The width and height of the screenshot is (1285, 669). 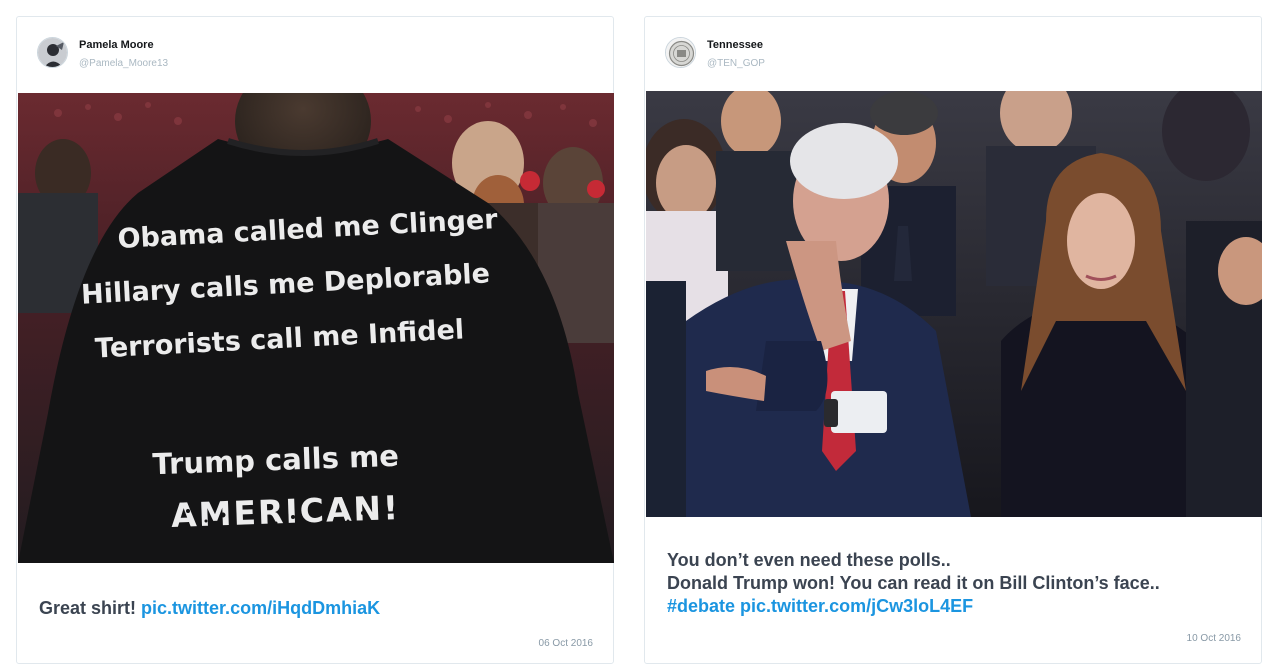 I want to click on author-handle: @TEN_GOP, so click(x=736, y=63).